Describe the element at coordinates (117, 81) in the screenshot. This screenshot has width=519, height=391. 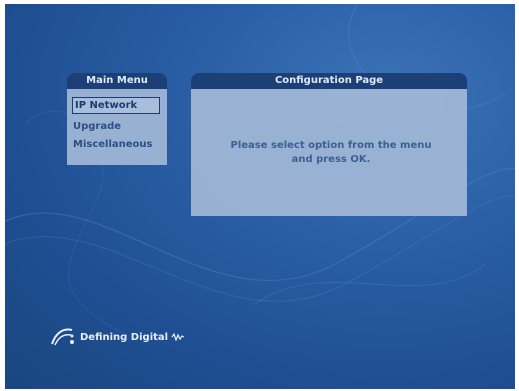
I see `main-menu-title: Main Menu` at that location.